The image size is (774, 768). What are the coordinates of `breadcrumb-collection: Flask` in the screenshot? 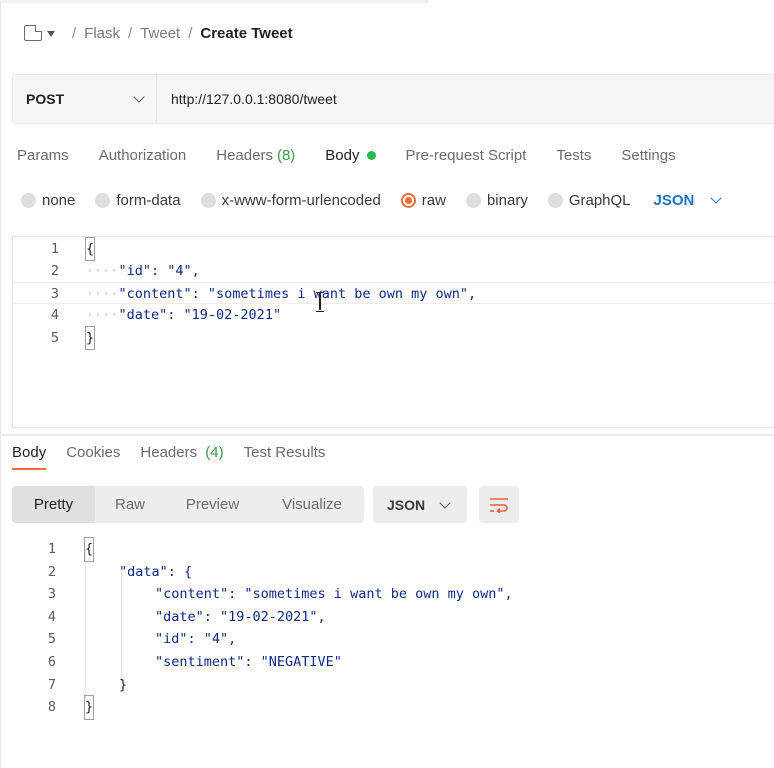 It's located at (102, 33).